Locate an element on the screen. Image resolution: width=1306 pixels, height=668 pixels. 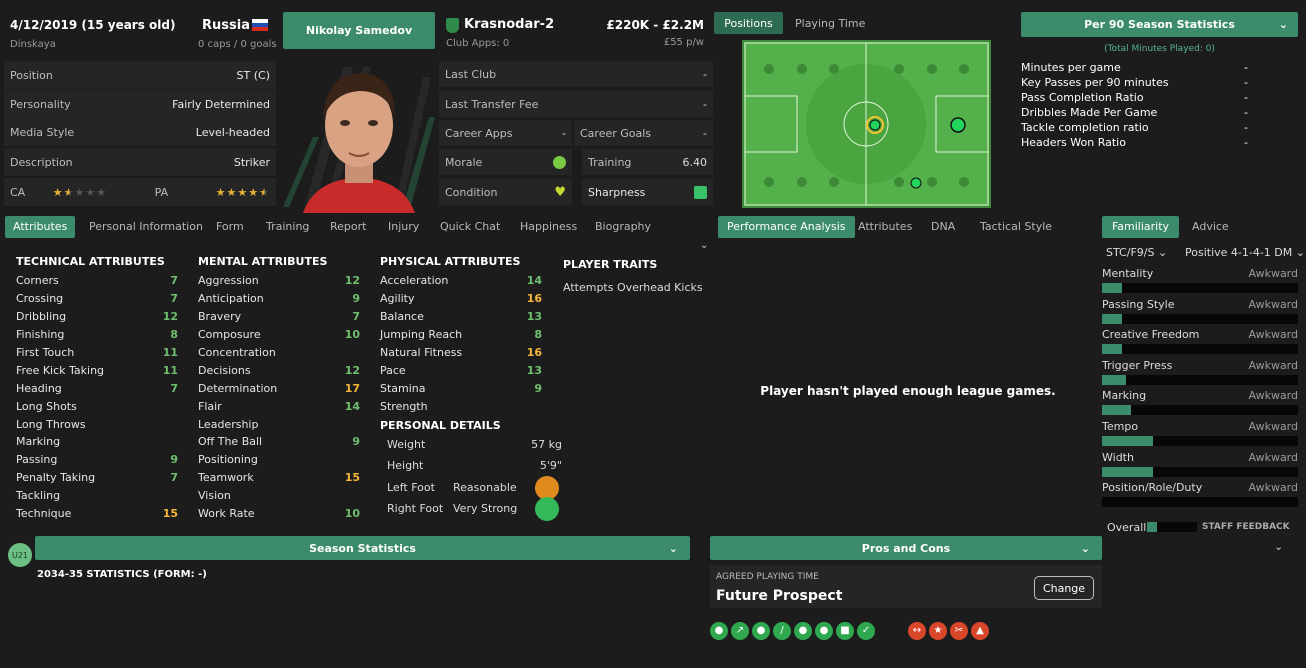
technical-attribute-row: Long Shots is located at coordinates (97, 406).